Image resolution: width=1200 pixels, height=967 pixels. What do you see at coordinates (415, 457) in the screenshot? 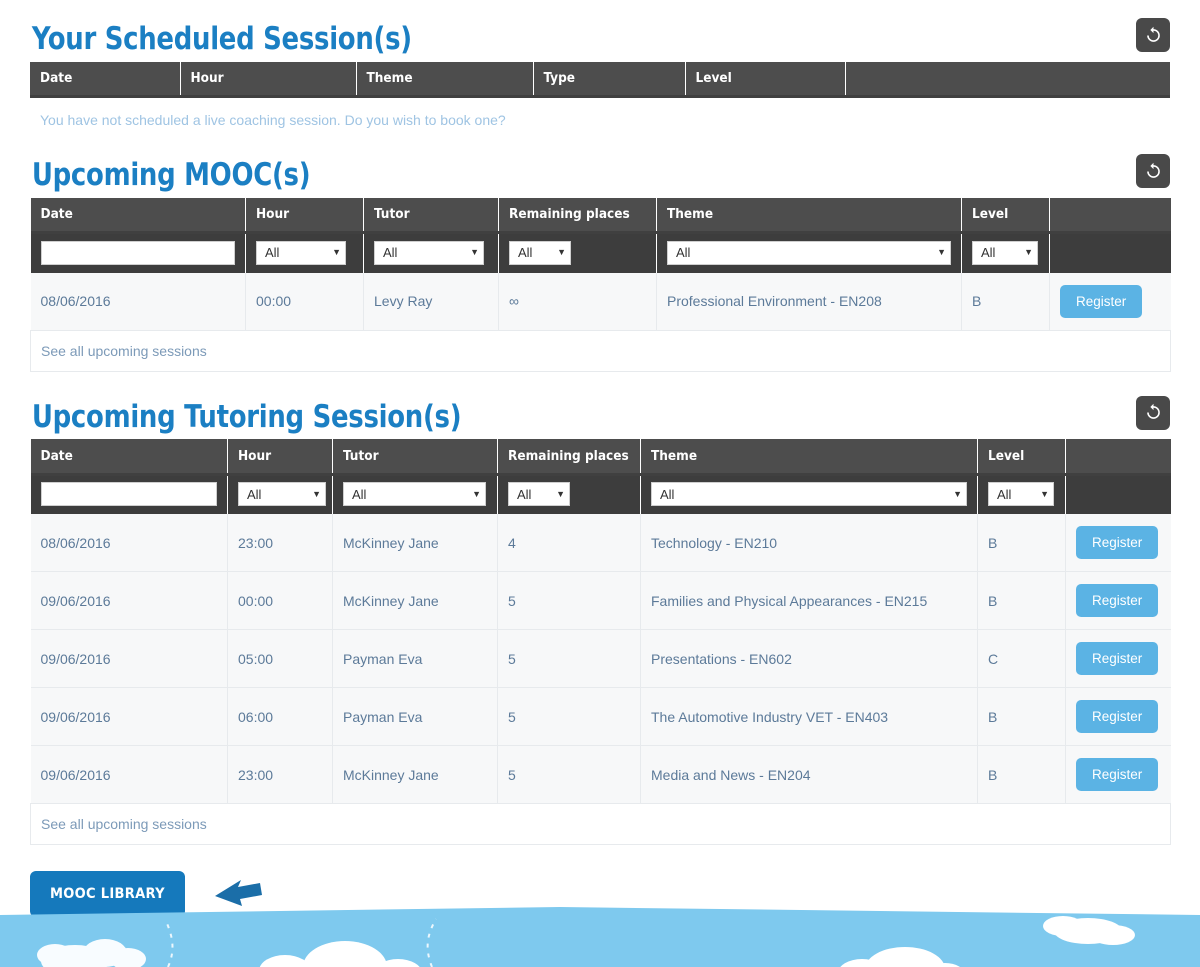
I see `col-tutor: Tutor` at bounding box center [415, 457].